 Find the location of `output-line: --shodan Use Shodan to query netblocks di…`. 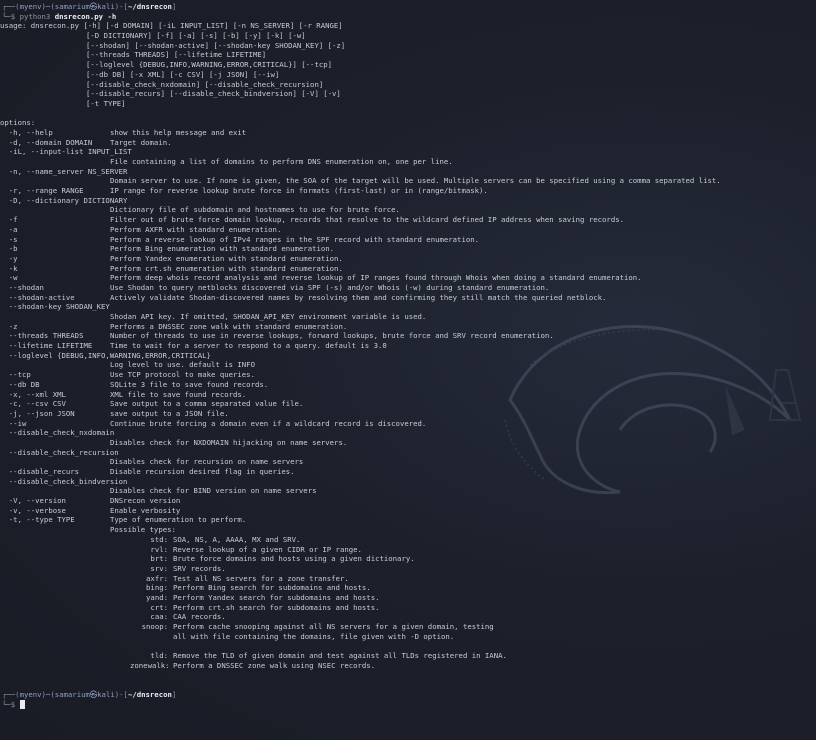

output-line: --shodan Use Shodan to query netblocks di… is located at coordinates (408, 288).